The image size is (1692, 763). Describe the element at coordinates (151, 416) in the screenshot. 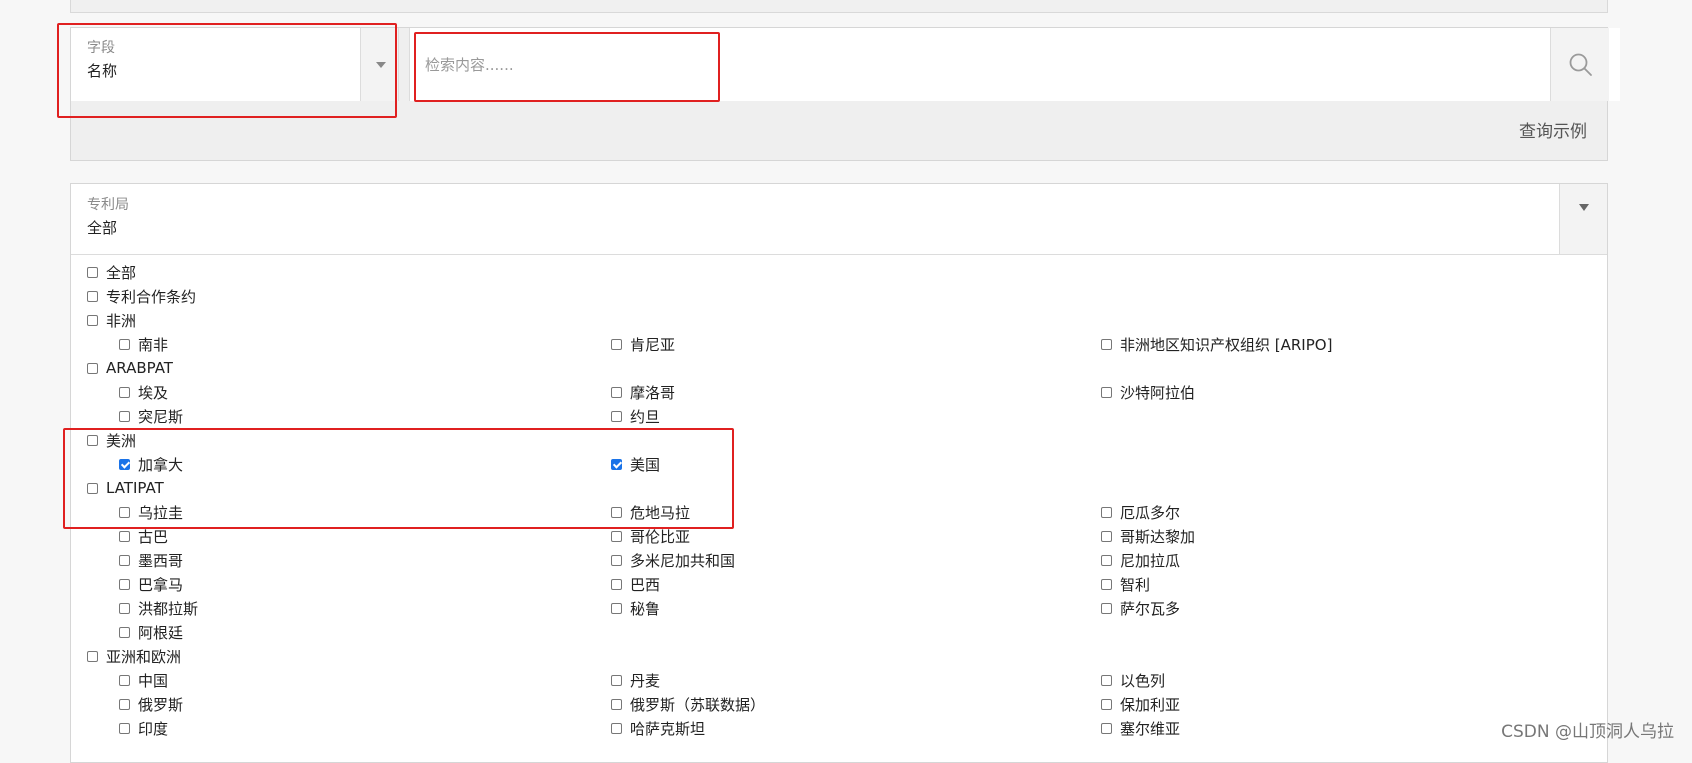

I see `office-option: 突尼斯` at that location.